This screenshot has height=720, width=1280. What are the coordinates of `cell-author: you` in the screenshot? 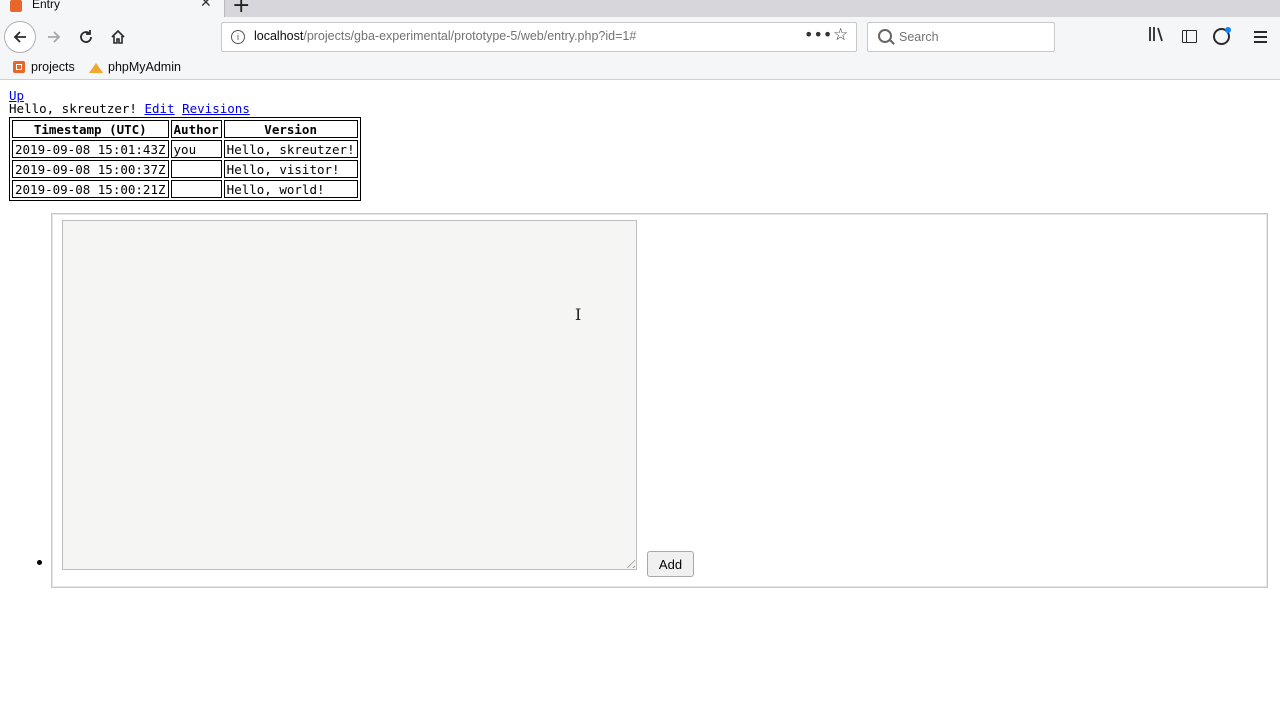 It's located at (196, 149).